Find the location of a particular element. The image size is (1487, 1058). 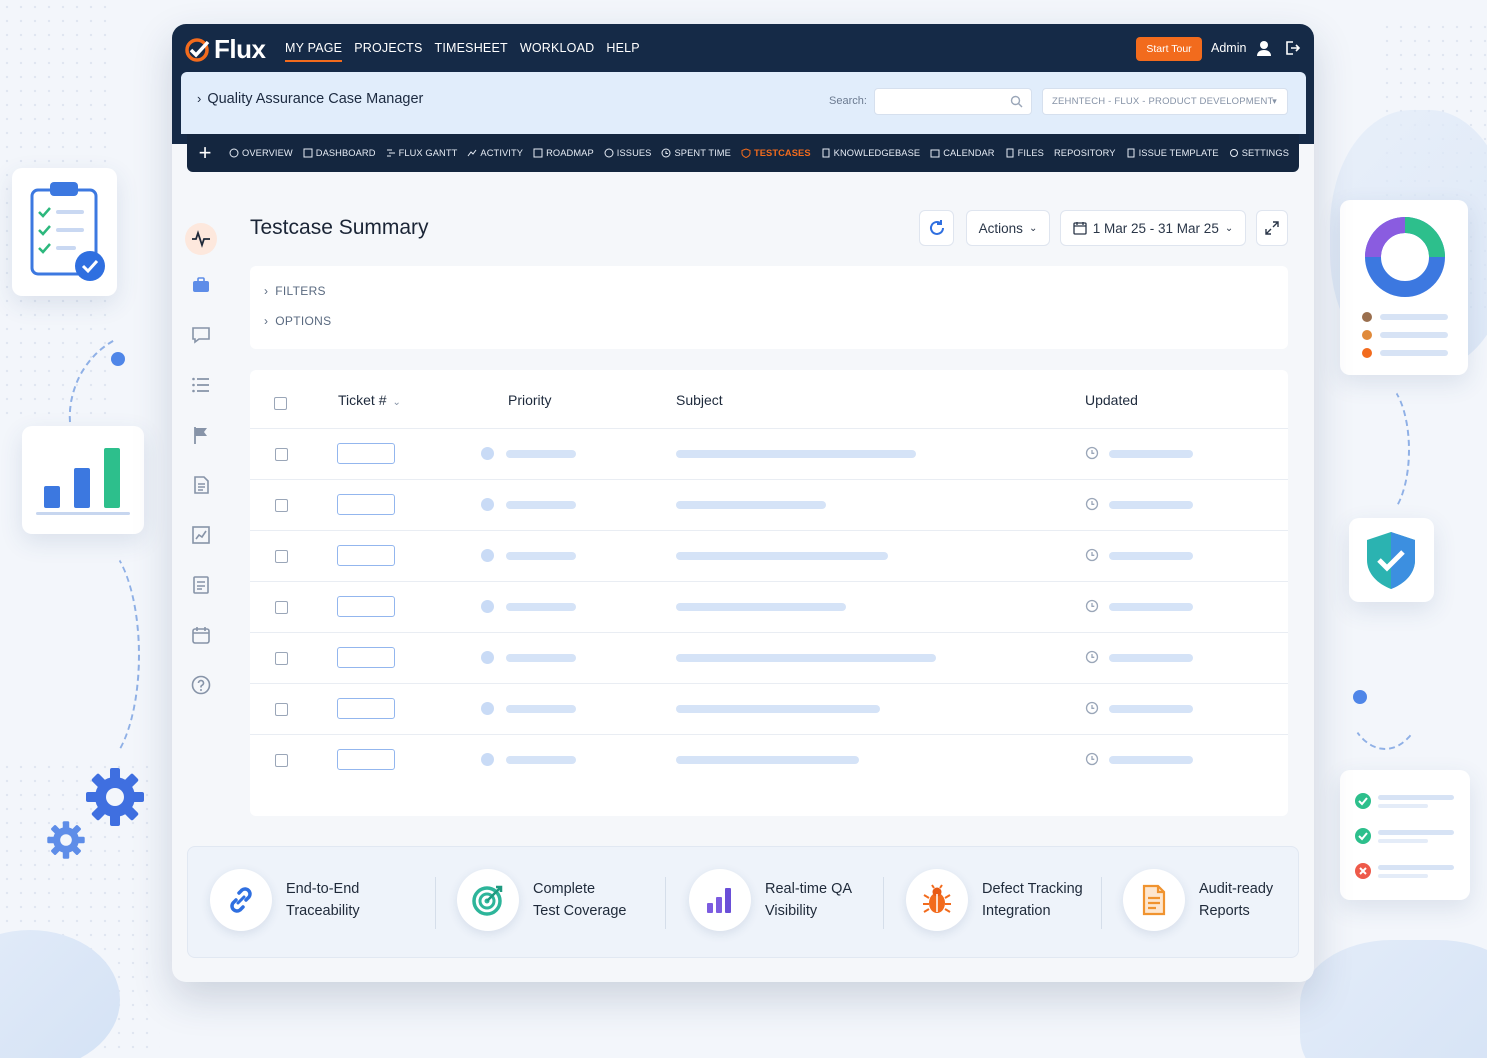

add-button: + is located at coordinates (205, 153).